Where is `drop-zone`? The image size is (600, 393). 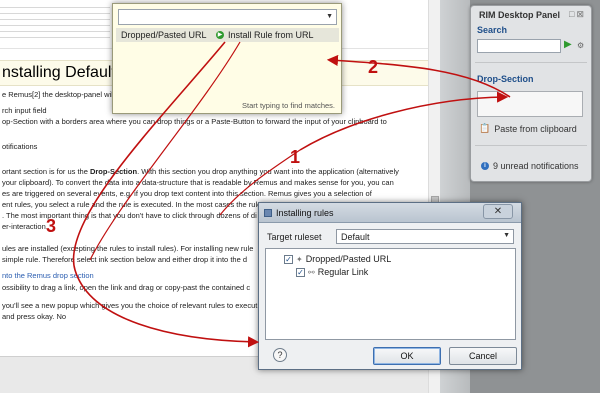 drop-zone is located at coordinates (530, 104).